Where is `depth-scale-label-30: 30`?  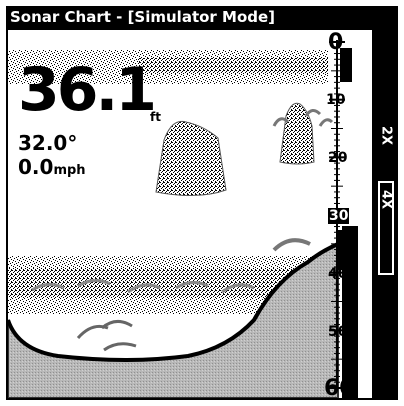
depth-scale-label-30: 30 is located at coordinates (339, 216).